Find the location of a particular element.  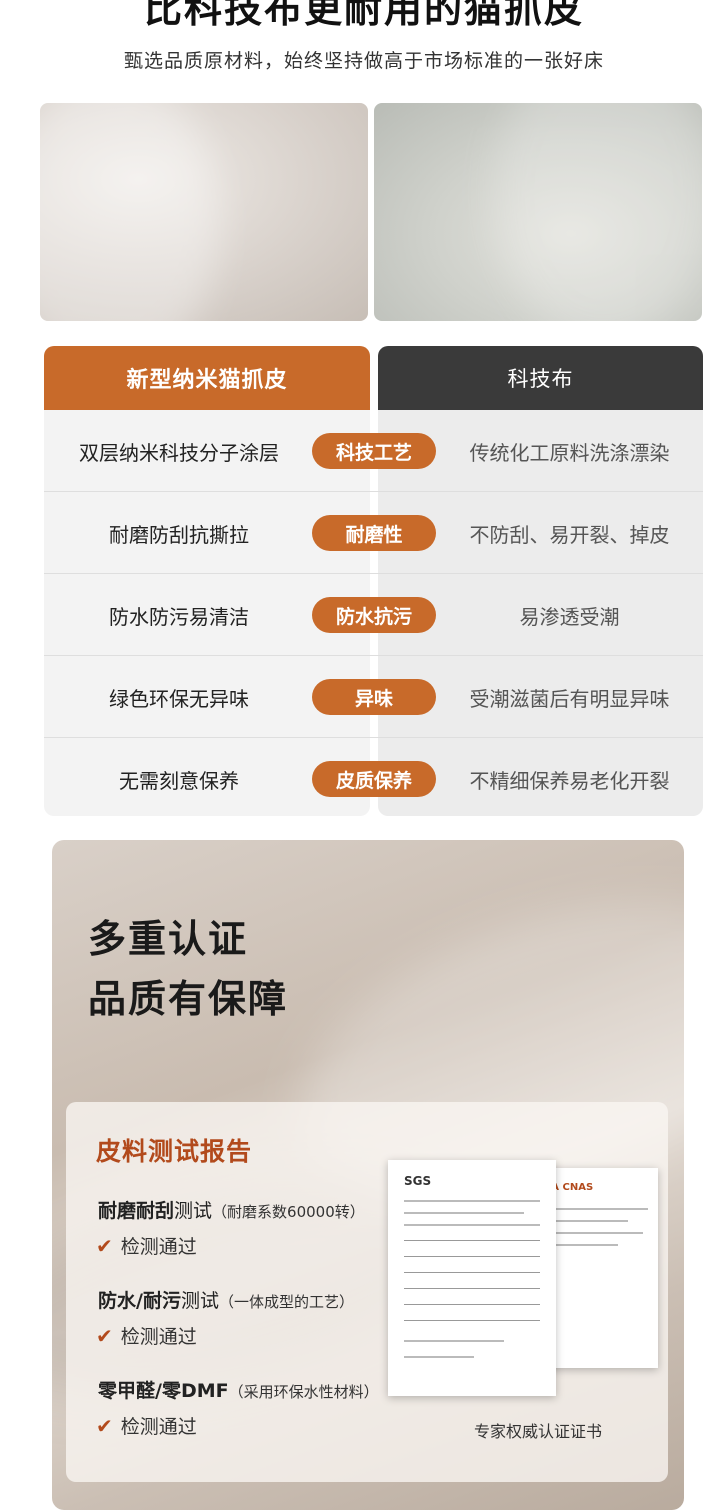

nano-leather-photo is located at coordinates (204, 212).